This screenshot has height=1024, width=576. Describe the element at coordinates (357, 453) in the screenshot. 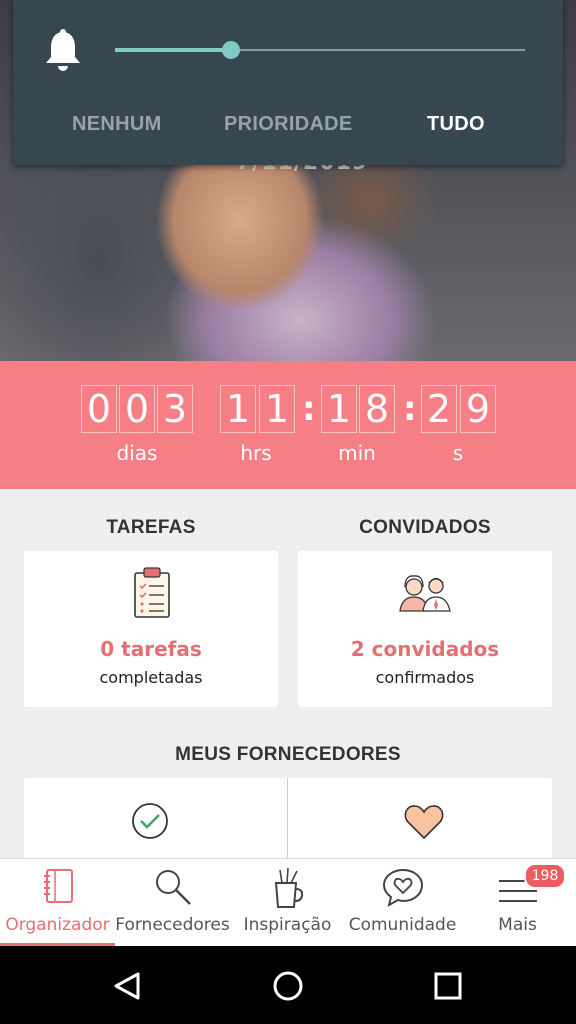

I see `minutes-label: min` at that location.